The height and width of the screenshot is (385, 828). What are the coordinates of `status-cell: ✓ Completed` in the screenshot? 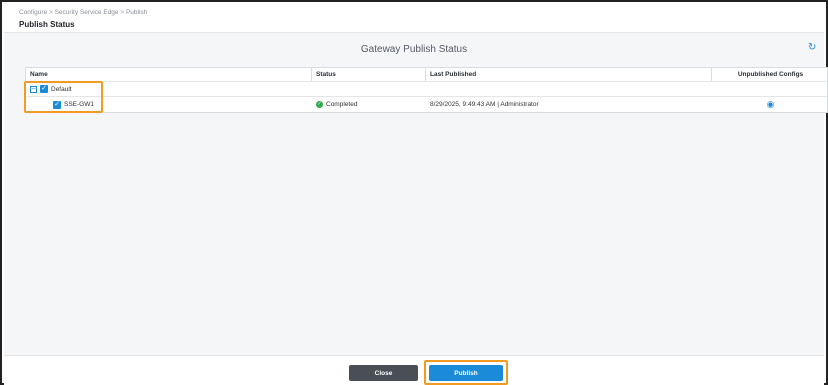 It's located at (369, 104).